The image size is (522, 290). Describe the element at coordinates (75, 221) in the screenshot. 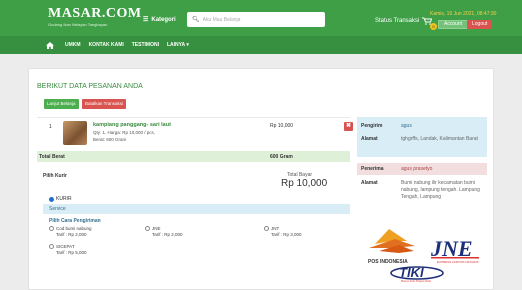

I see `pilih-cara-label: Pilih Cara Pengiriman` at that location.